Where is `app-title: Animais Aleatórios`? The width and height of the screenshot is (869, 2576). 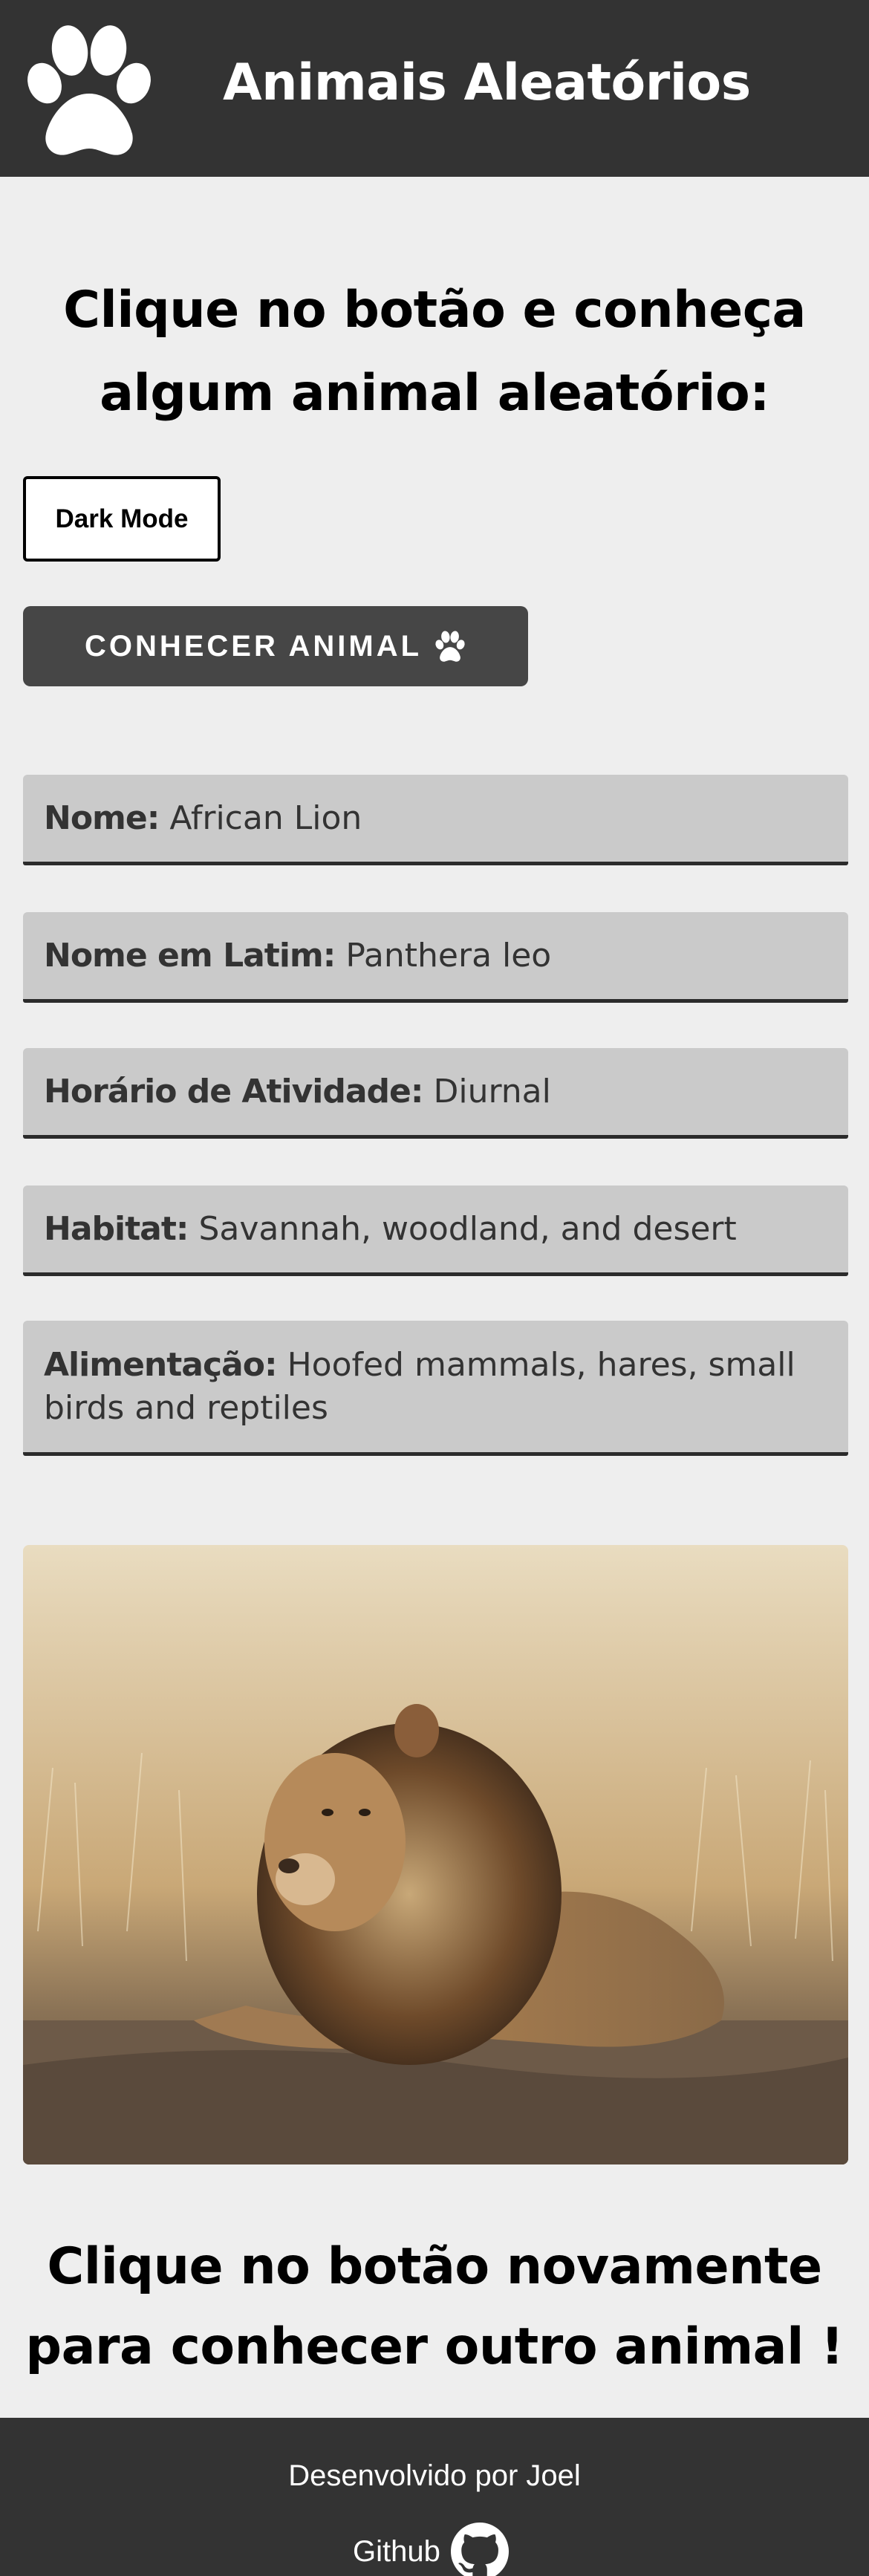
app-title: Animais Aleatórios is located at coordinates (487, 82).